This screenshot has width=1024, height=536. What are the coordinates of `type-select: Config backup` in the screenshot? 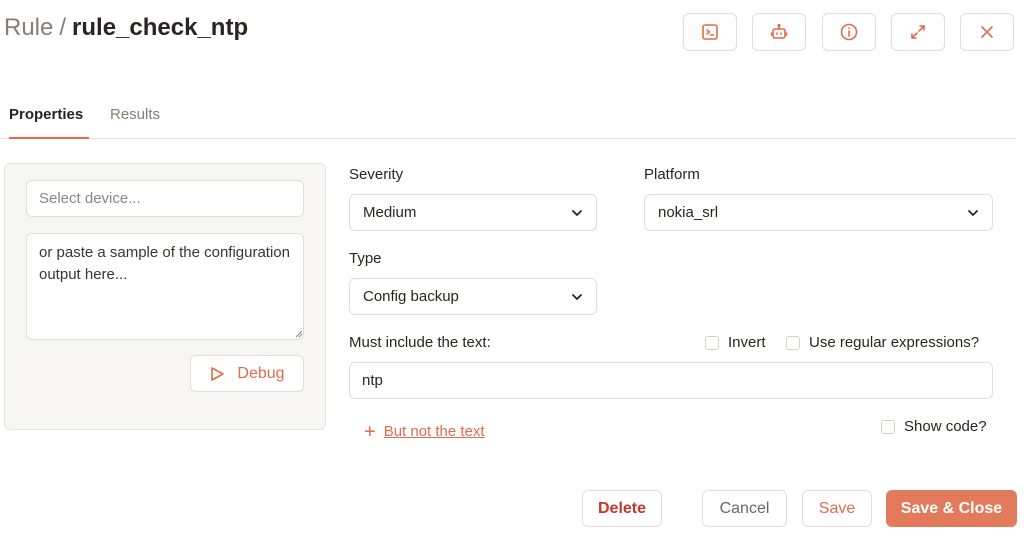 It's located at (473, 296).